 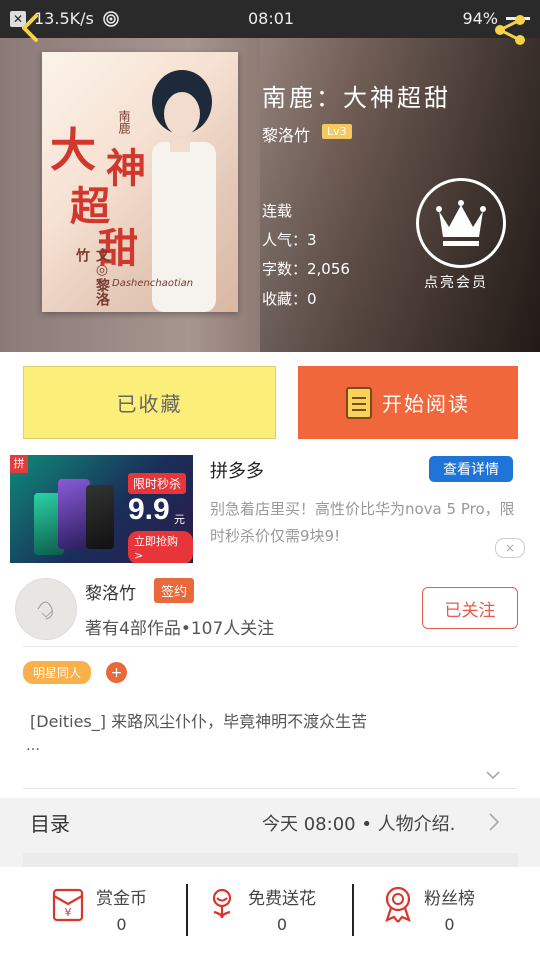 I want to click on crown-icon, so click(x=461, y=223).